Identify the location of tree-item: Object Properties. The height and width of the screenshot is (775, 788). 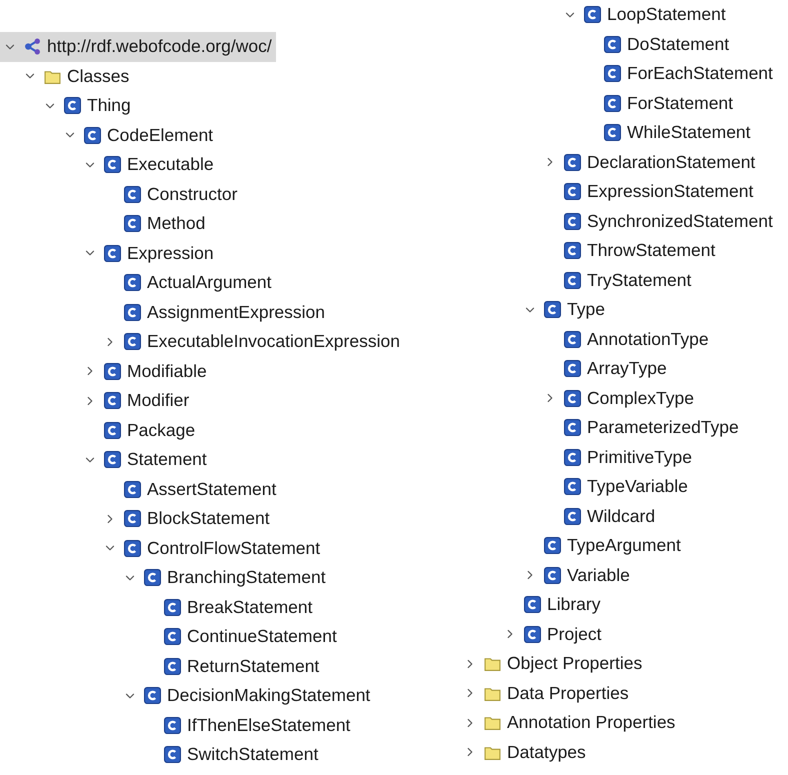
(543, 663).